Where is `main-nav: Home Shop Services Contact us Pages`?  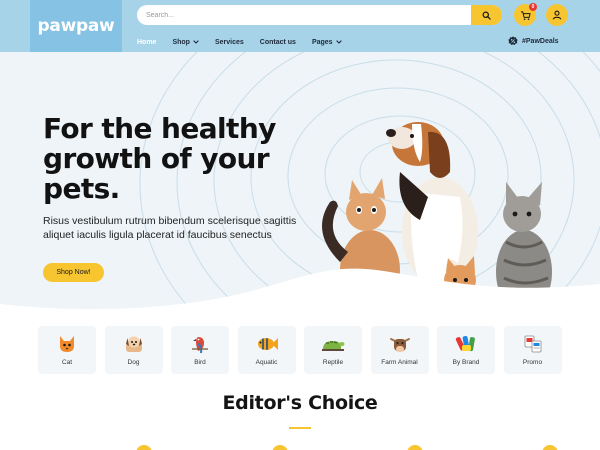 main-nav: Home Shop Services Contact us Pages is located at coordinates (247, 42).